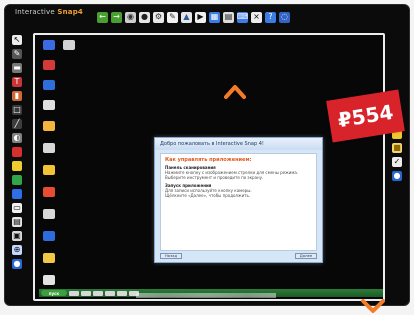  What do you see at coordinates (235, 91) in the screenshot?
I see `chevron-up-icon` at bounding box center [235, 91].